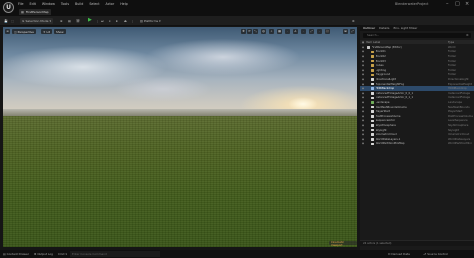 Image resolution: width=474 pixels, height=258 pixels. I want to click on outliner-row-type: LevelSequence, so click(458, 121).